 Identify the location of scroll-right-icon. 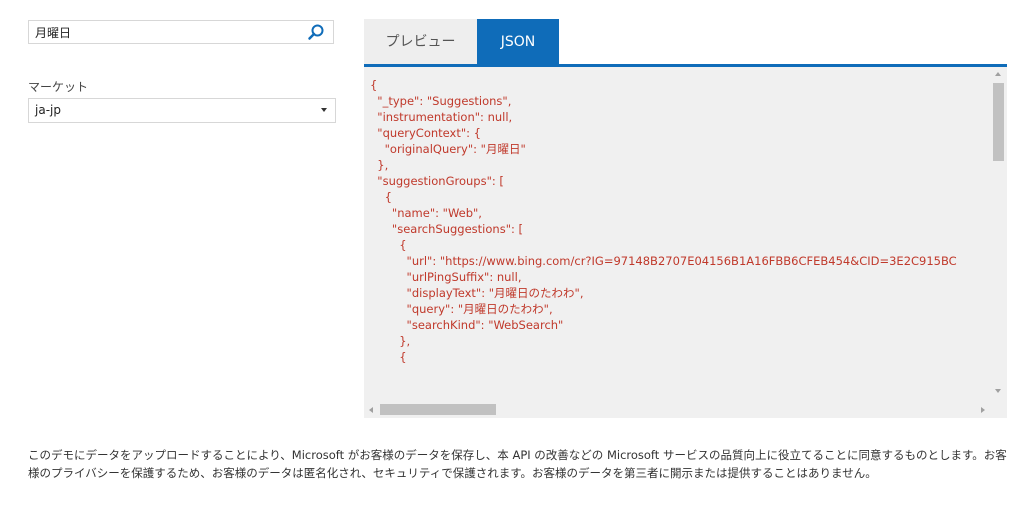
(983, 410).